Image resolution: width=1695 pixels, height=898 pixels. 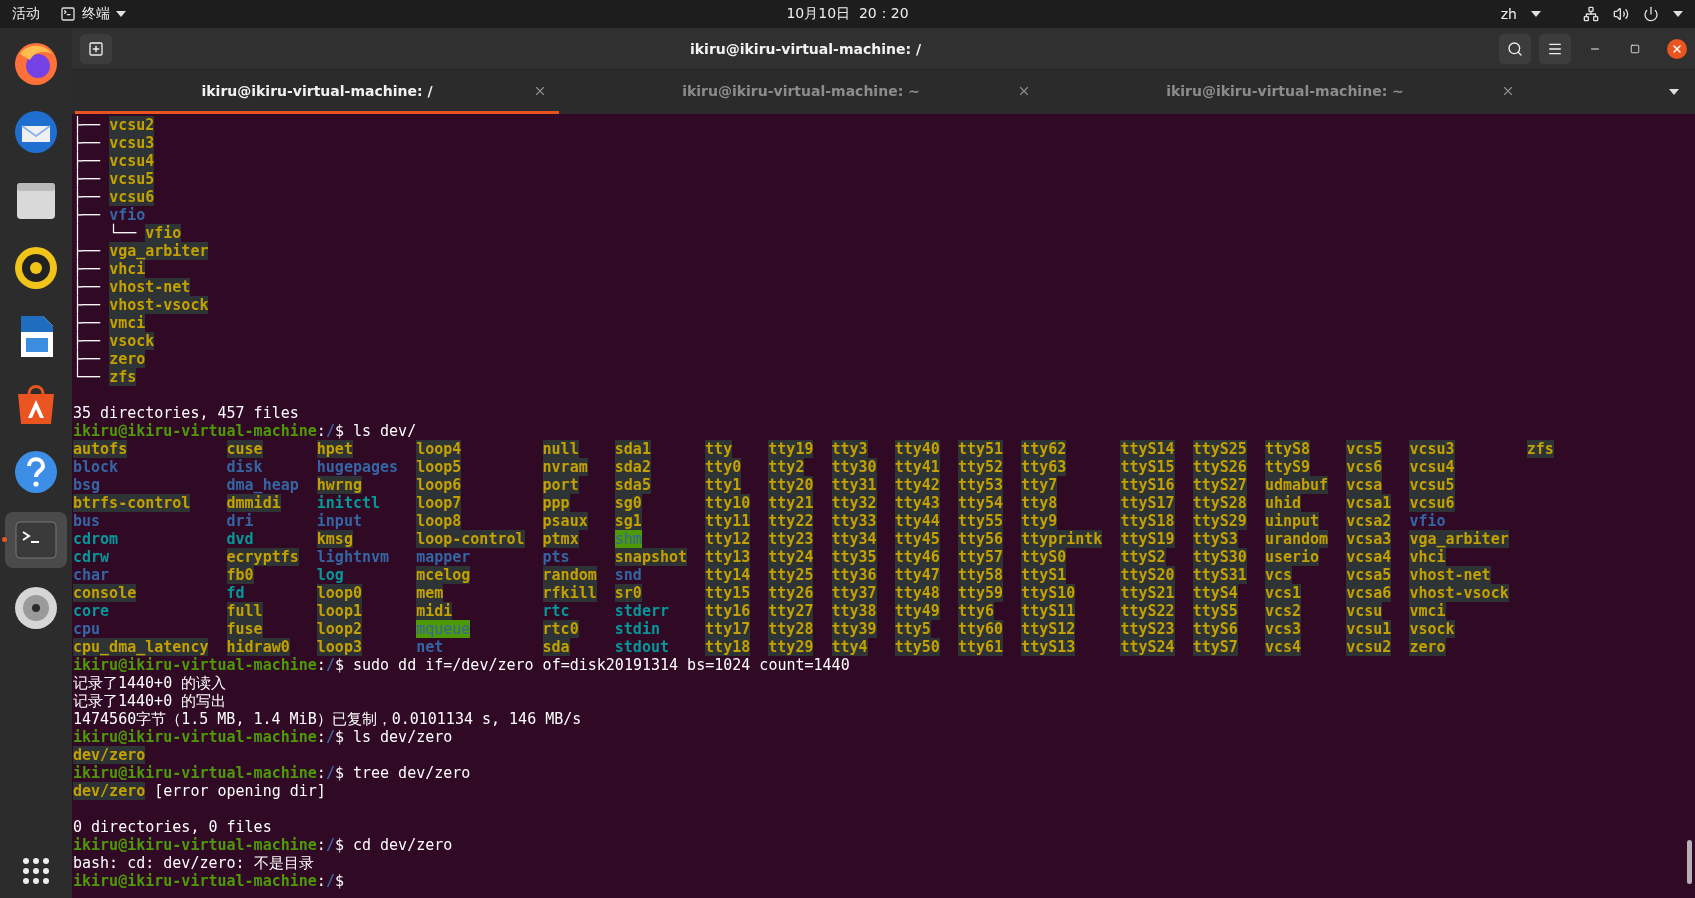 I want to click on device-file-name: nvram, so click(x=565, y=467).